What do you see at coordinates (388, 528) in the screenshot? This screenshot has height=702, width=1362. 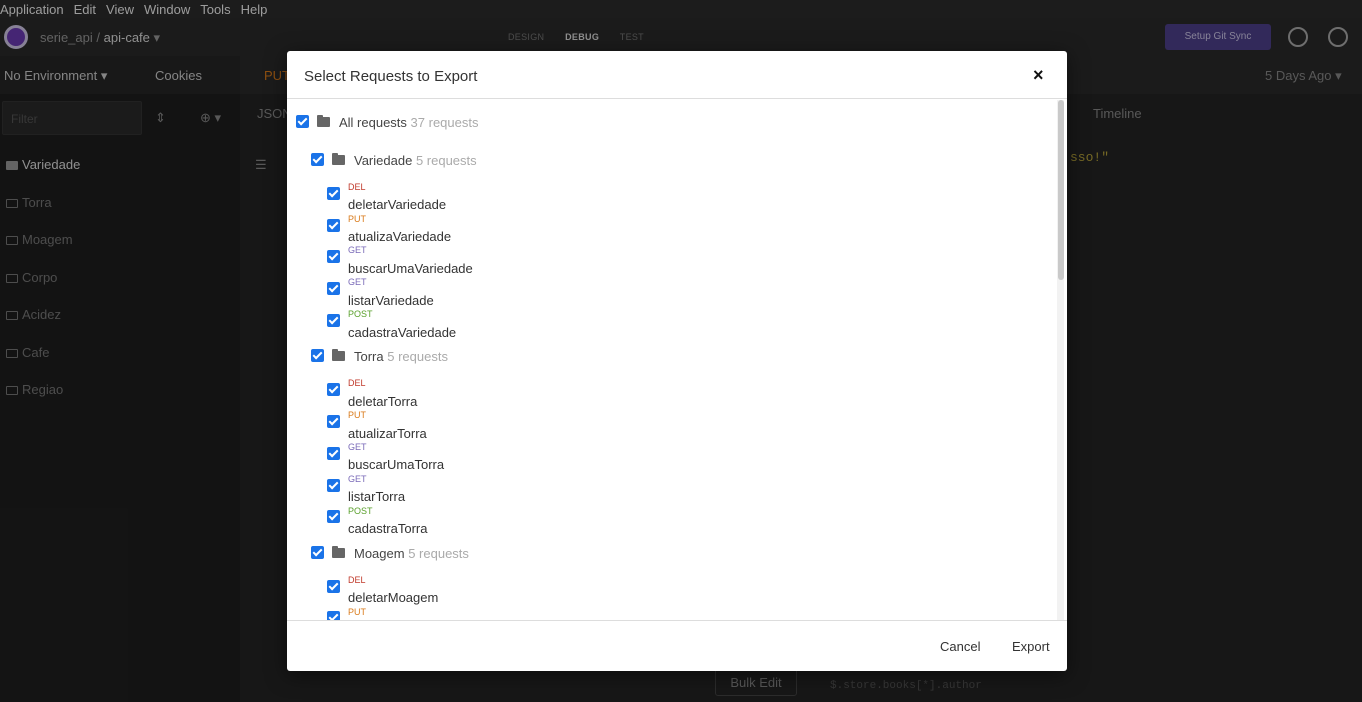 I see `request-name: cadastraTorra` at bounding box center [388, 528].